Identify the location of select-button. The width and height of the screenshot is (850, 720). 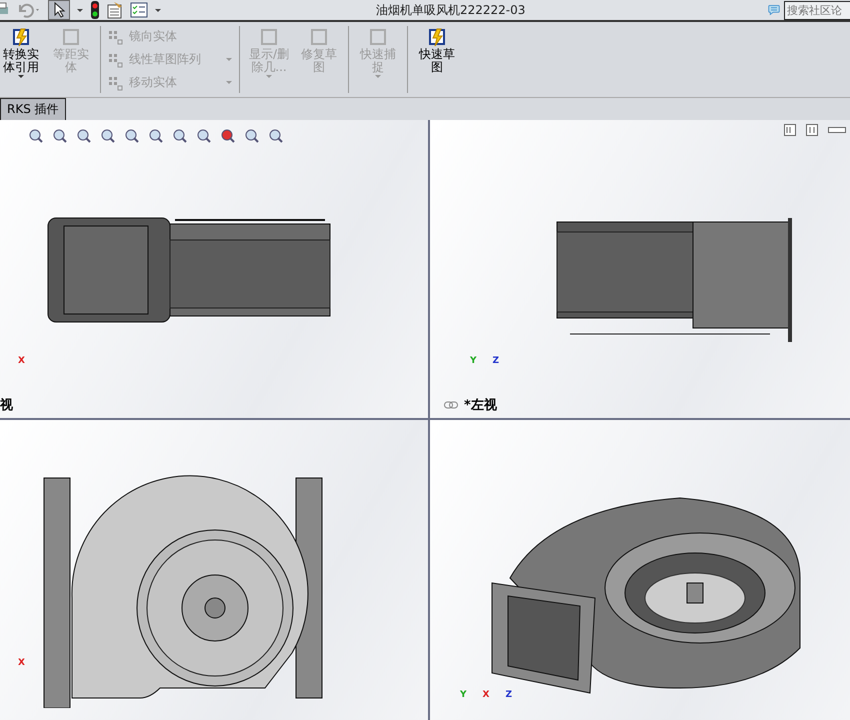
(59, 10).